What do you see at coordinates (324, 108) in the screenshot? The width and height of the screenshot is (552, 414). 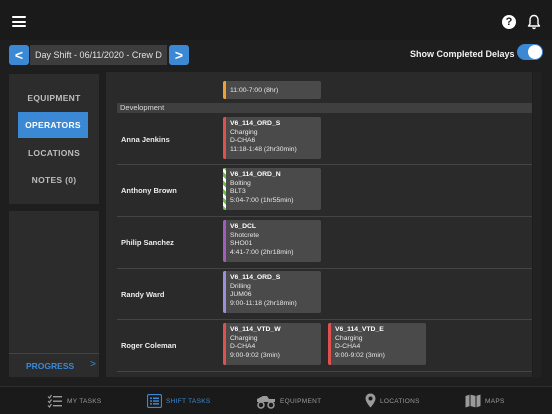 I see `section-header: Development` at bounding box center [324, 108].